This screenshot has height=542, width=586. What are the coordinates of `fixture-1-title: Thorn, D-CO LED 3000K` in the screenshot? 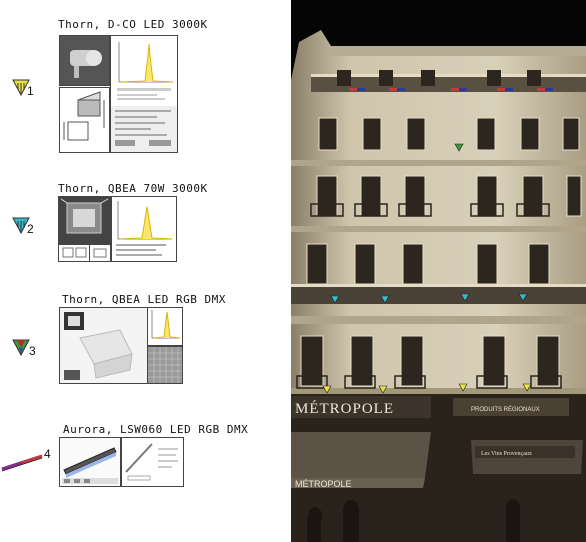 It's located at (133, 24).